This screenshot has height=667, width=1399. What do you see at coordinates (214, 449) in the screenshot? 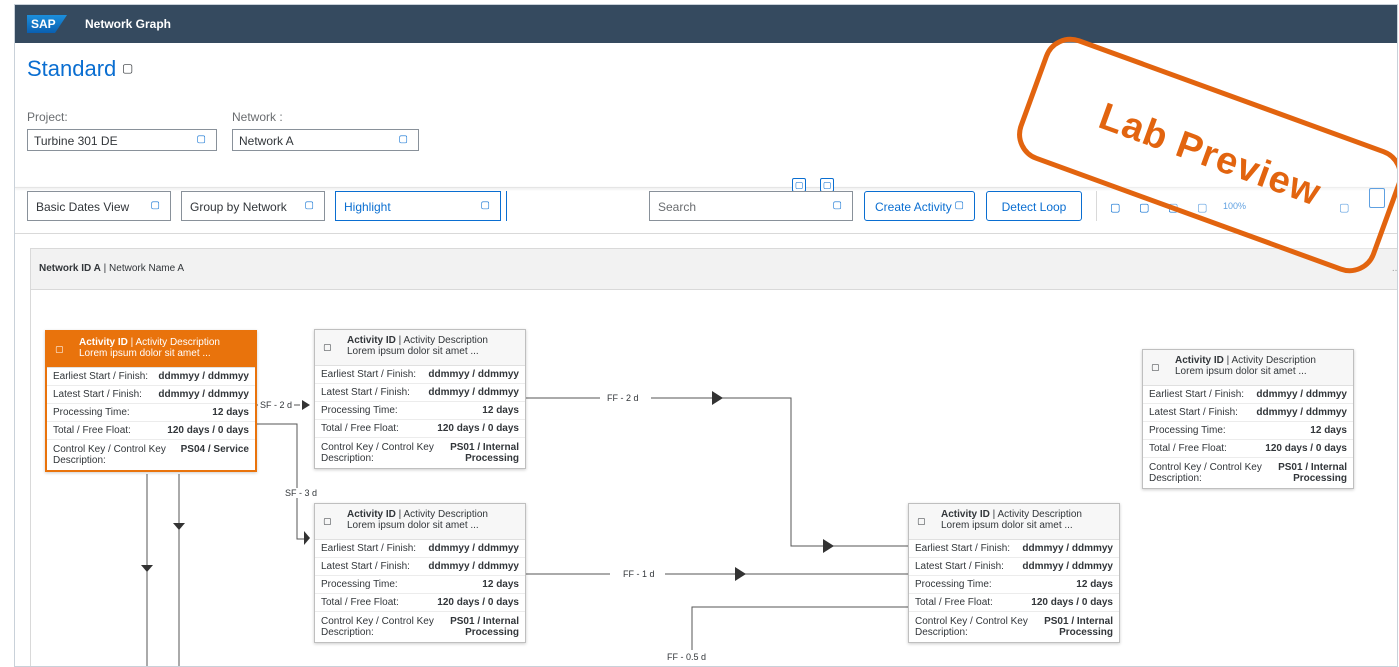
I see `control-value: PS04 / Service` at bounding box center [214, 449].